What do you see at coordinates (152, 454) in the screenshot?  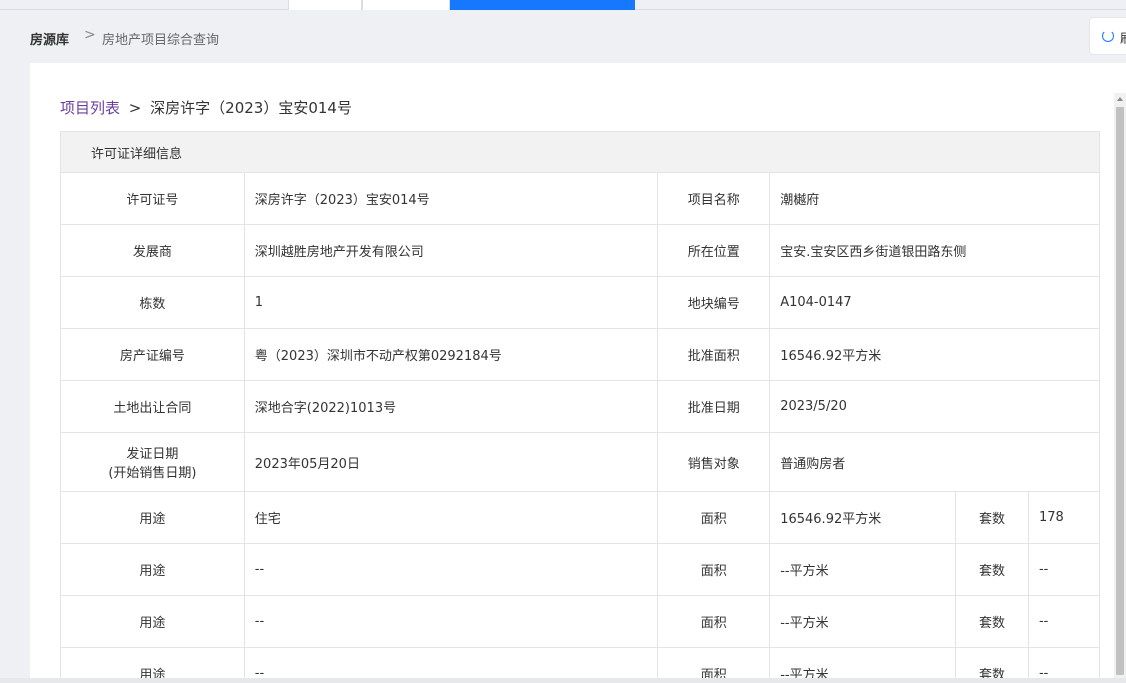 I see `field-label-line: 发证日期` at bounding box center [152, 454].